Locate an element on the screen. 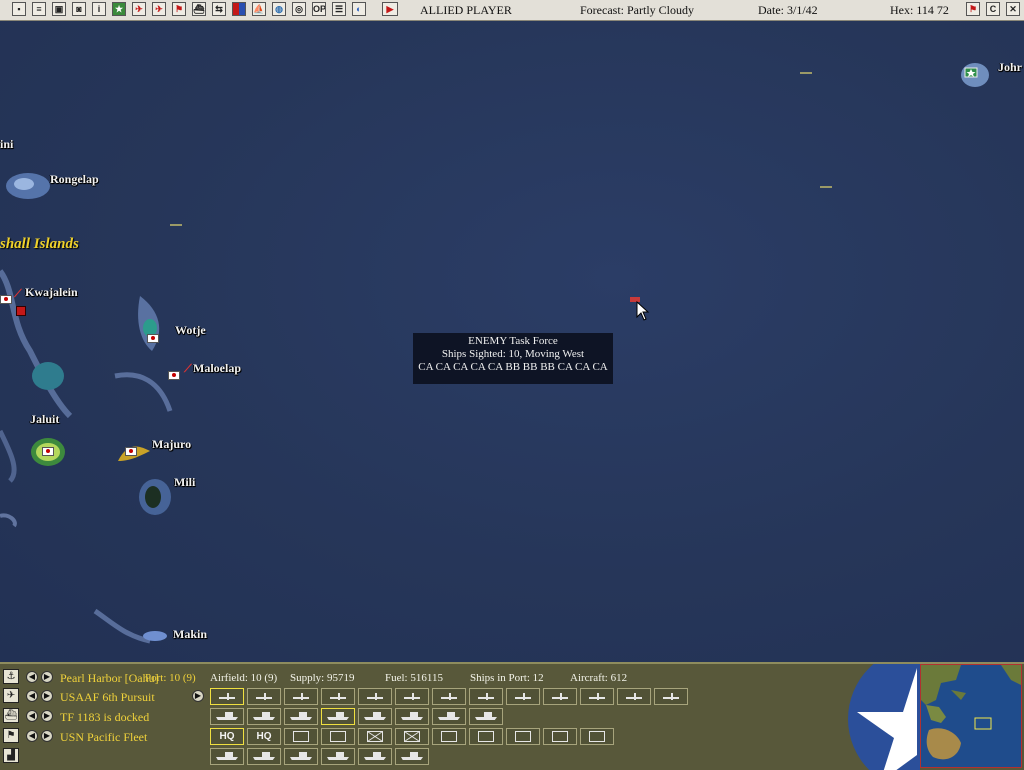 Image resolution: width=1024 pixels, height=770 pixels. location-rongelap: Rongelap is located at coordinates (74, 179).